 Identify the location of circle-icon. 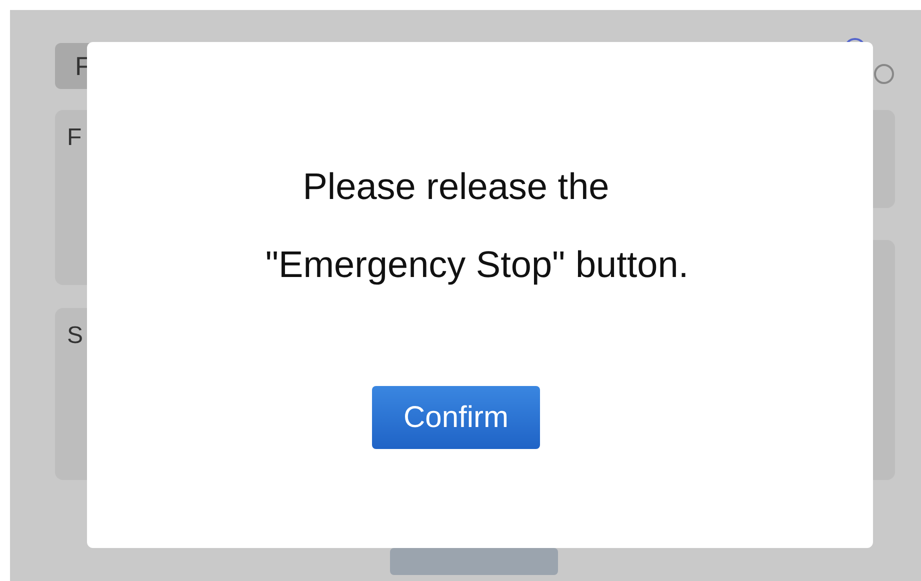
(884, 74).